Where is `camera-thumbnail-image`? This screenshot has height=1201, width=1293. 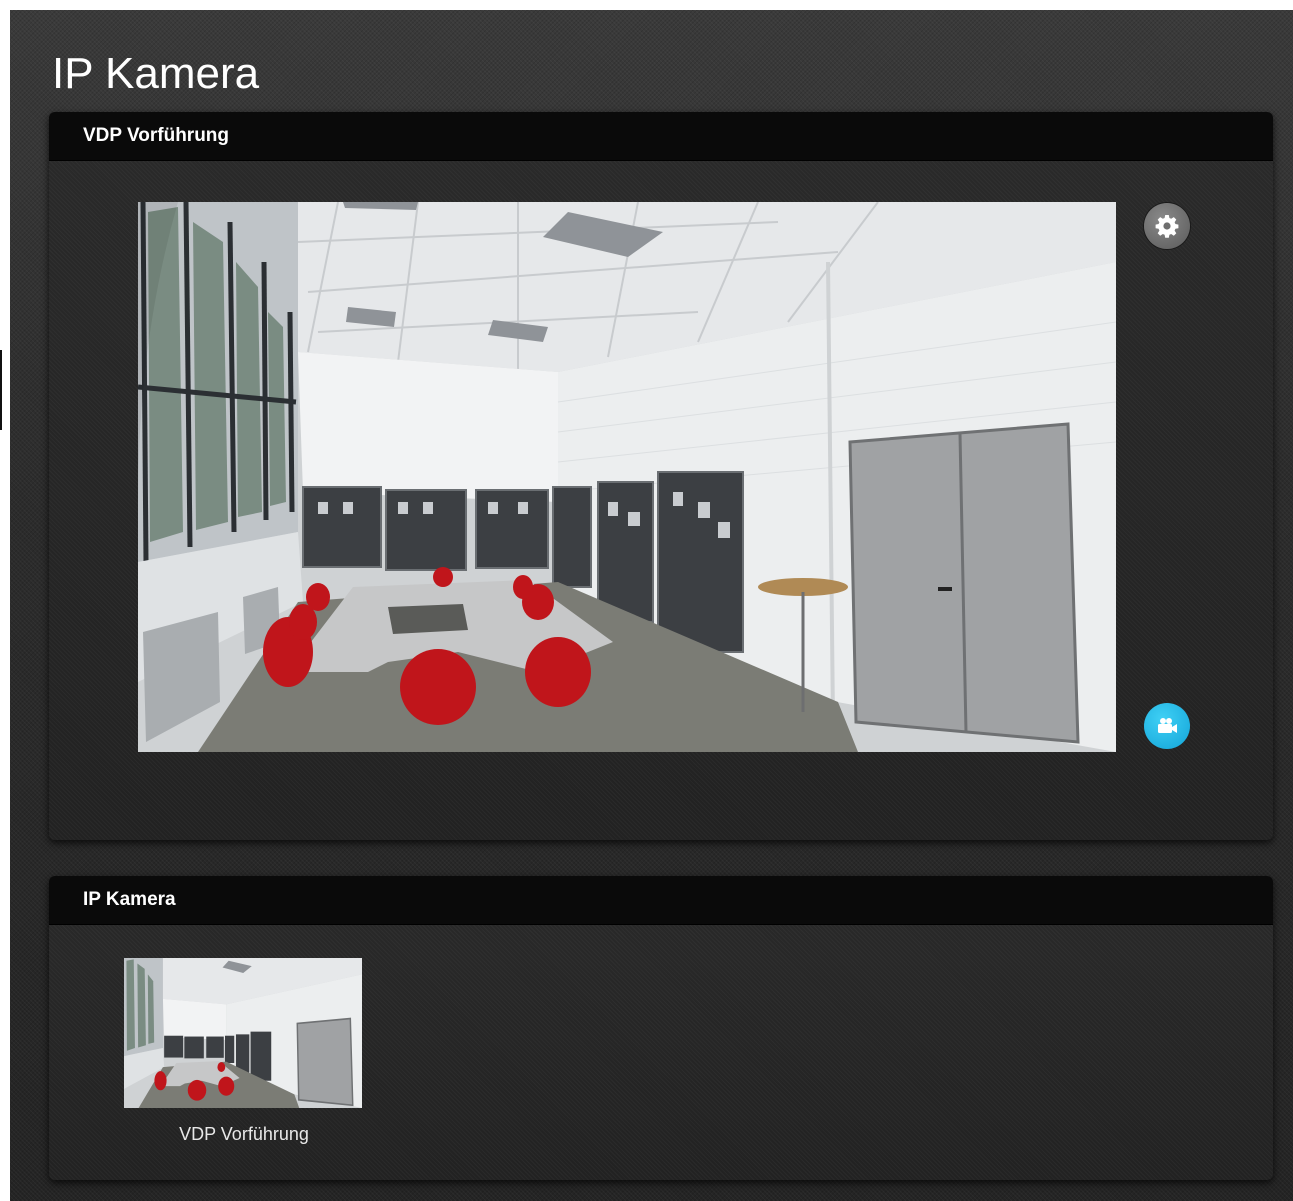
camera-thumbnail-image is located at coordinates (243, 1033).